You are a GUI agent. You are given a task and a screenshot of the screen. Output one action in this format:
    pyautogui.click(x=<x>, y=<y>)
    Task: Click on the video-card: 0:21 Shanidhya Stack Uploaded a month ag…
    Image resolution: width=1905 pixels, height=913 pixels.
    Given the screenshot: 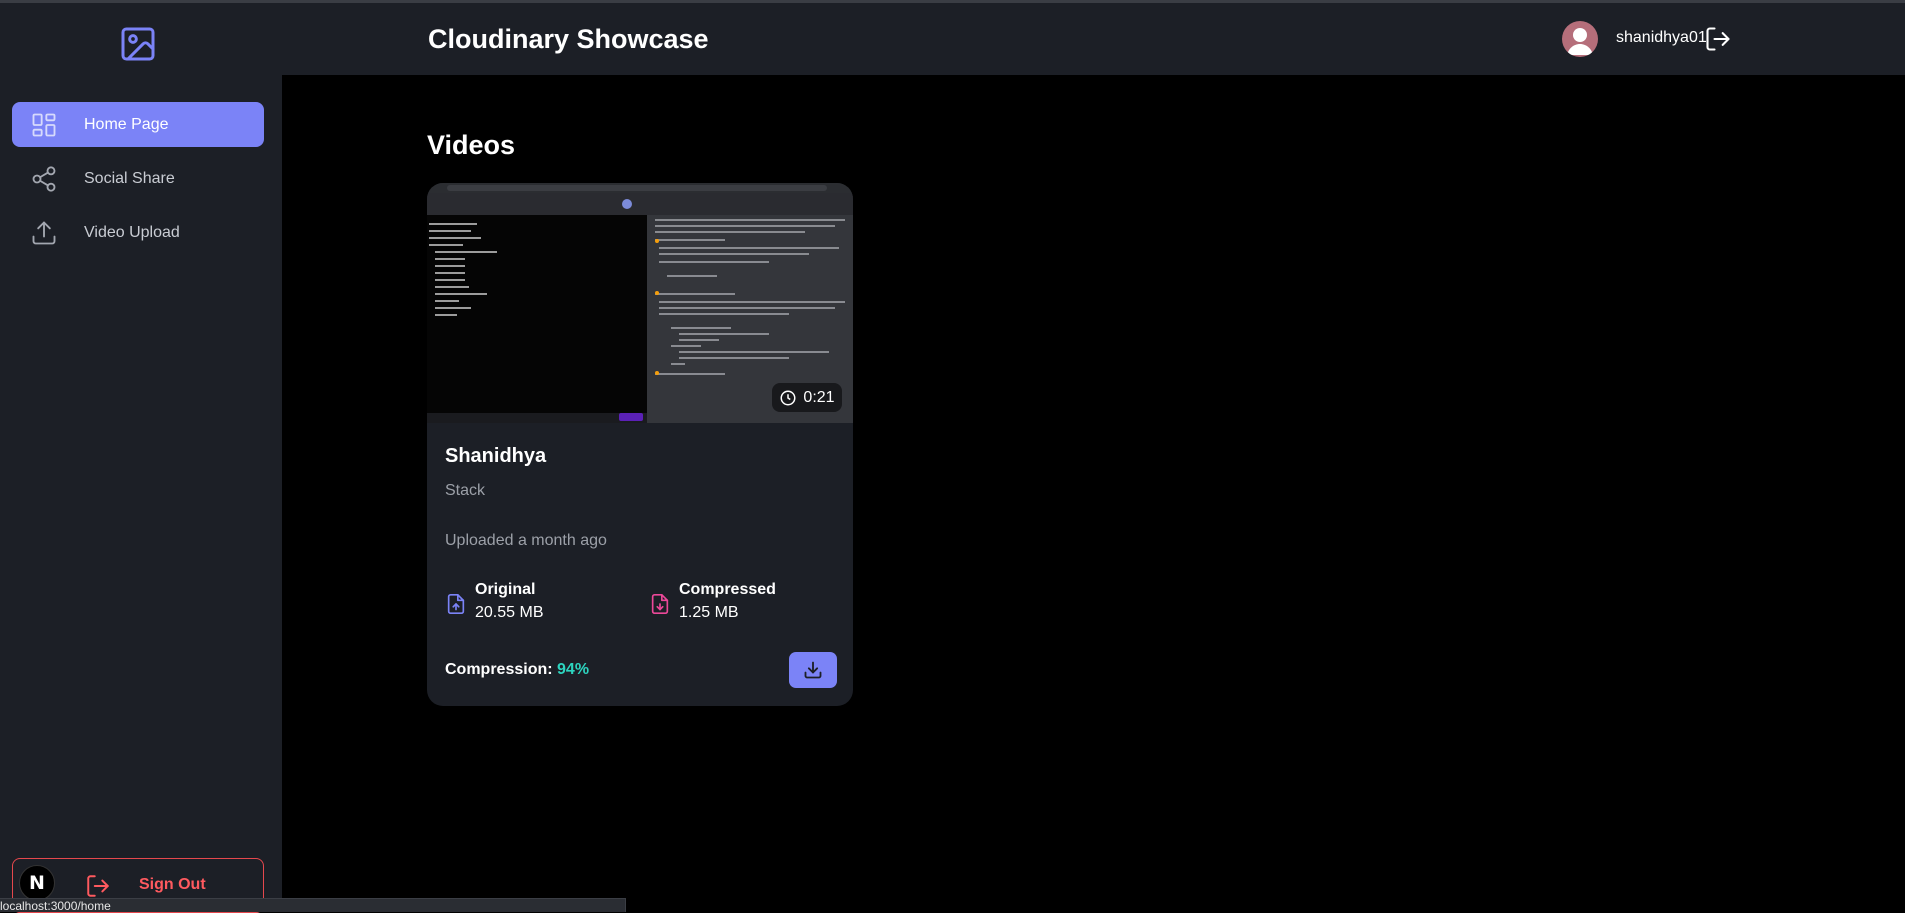 What is the action you would take?
    pyautogui.click(x=640, y=444)
    